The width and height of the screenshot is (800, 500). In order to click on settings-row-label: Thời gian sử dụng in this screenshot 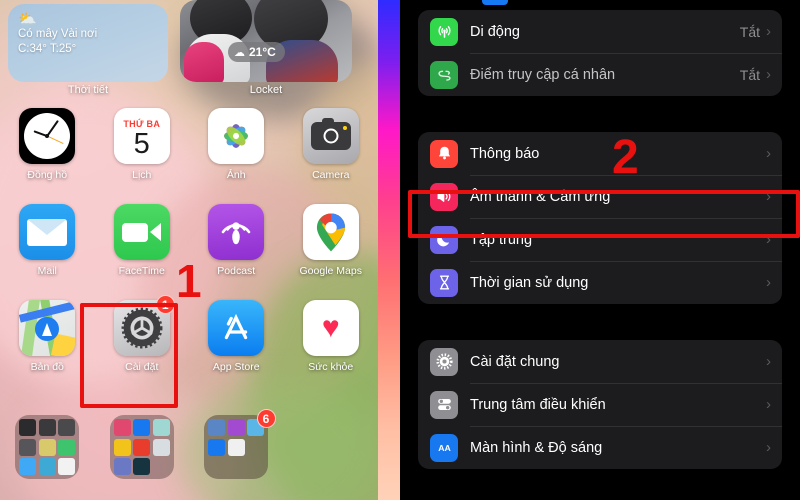, I will do `click(529, 282)`.